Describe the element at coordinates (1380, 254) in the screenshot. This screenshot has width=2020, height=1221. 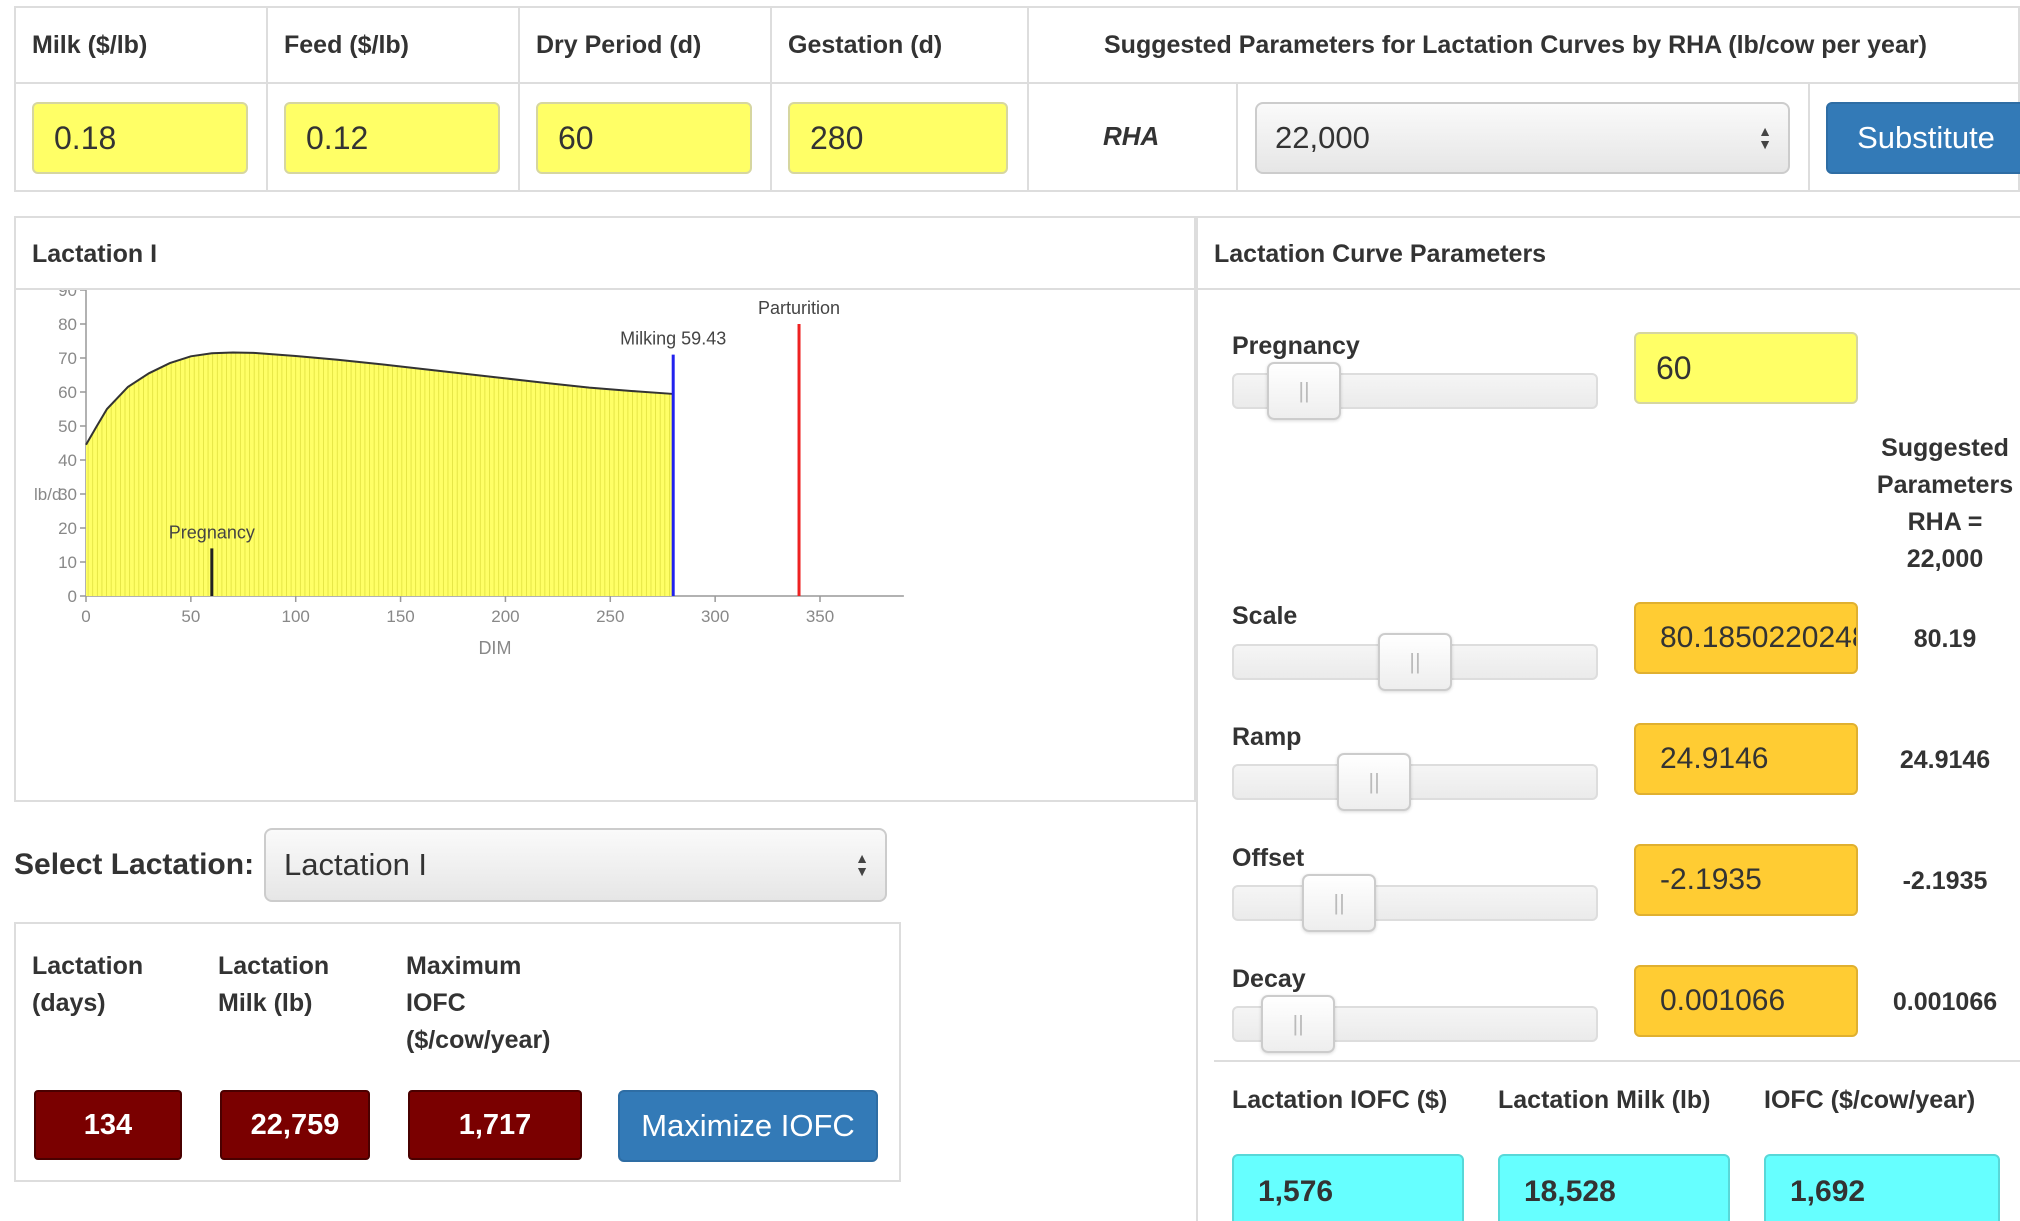
I see `params-panel-title: Lactation Curve Parameters` at that location.